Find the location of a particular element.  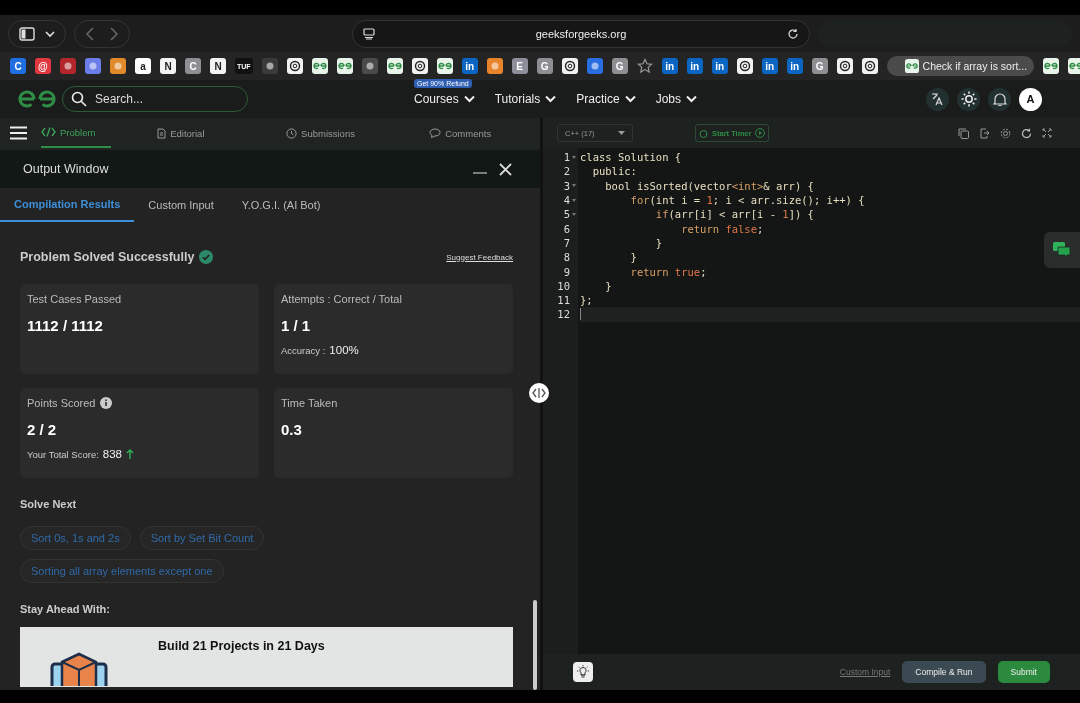

file-import-icon is located at coordinates (984, 133).